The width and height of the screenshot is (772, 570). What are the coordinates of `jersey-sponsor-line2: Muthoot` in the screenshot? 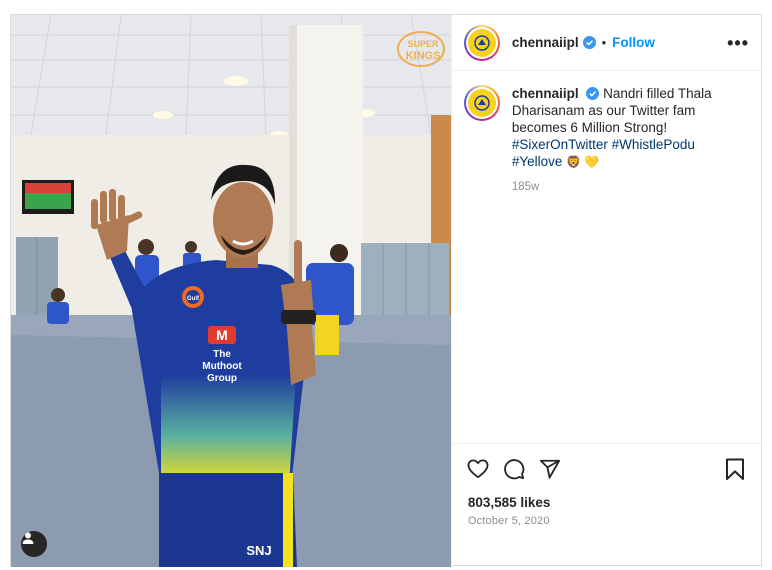 It's located at (222, 366).